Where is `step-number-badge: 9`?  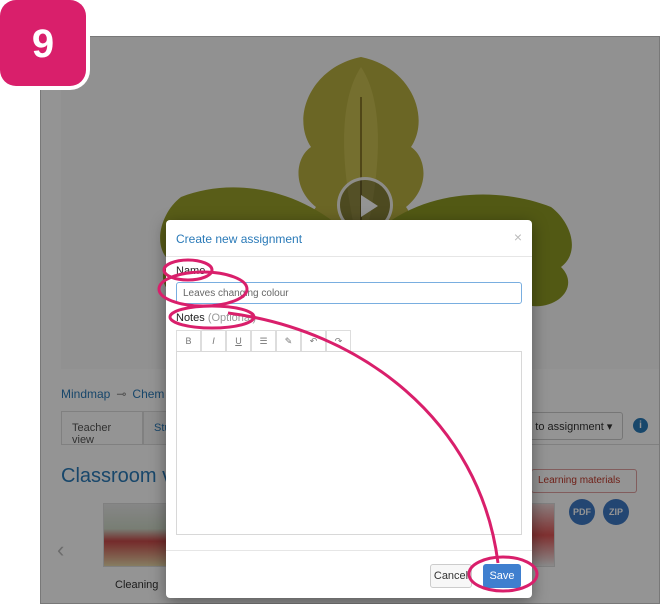
step-number-badge: 9 is located at coordinates (43, 43).